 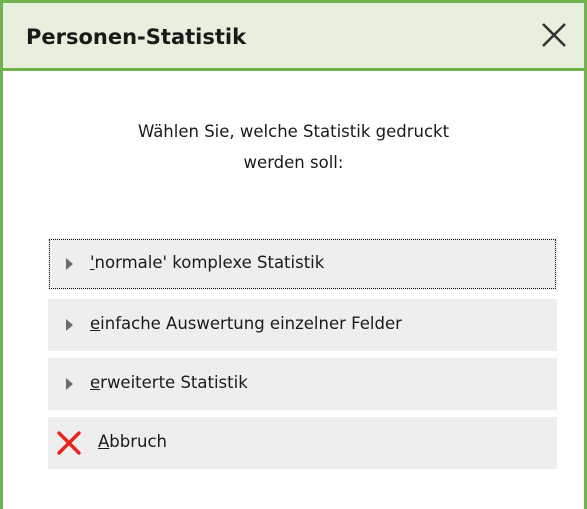 What do you see at coordinates (133, 441) in the screenshot?
I see `cancel-label: Abbruch` at bounding box center [133, 441].